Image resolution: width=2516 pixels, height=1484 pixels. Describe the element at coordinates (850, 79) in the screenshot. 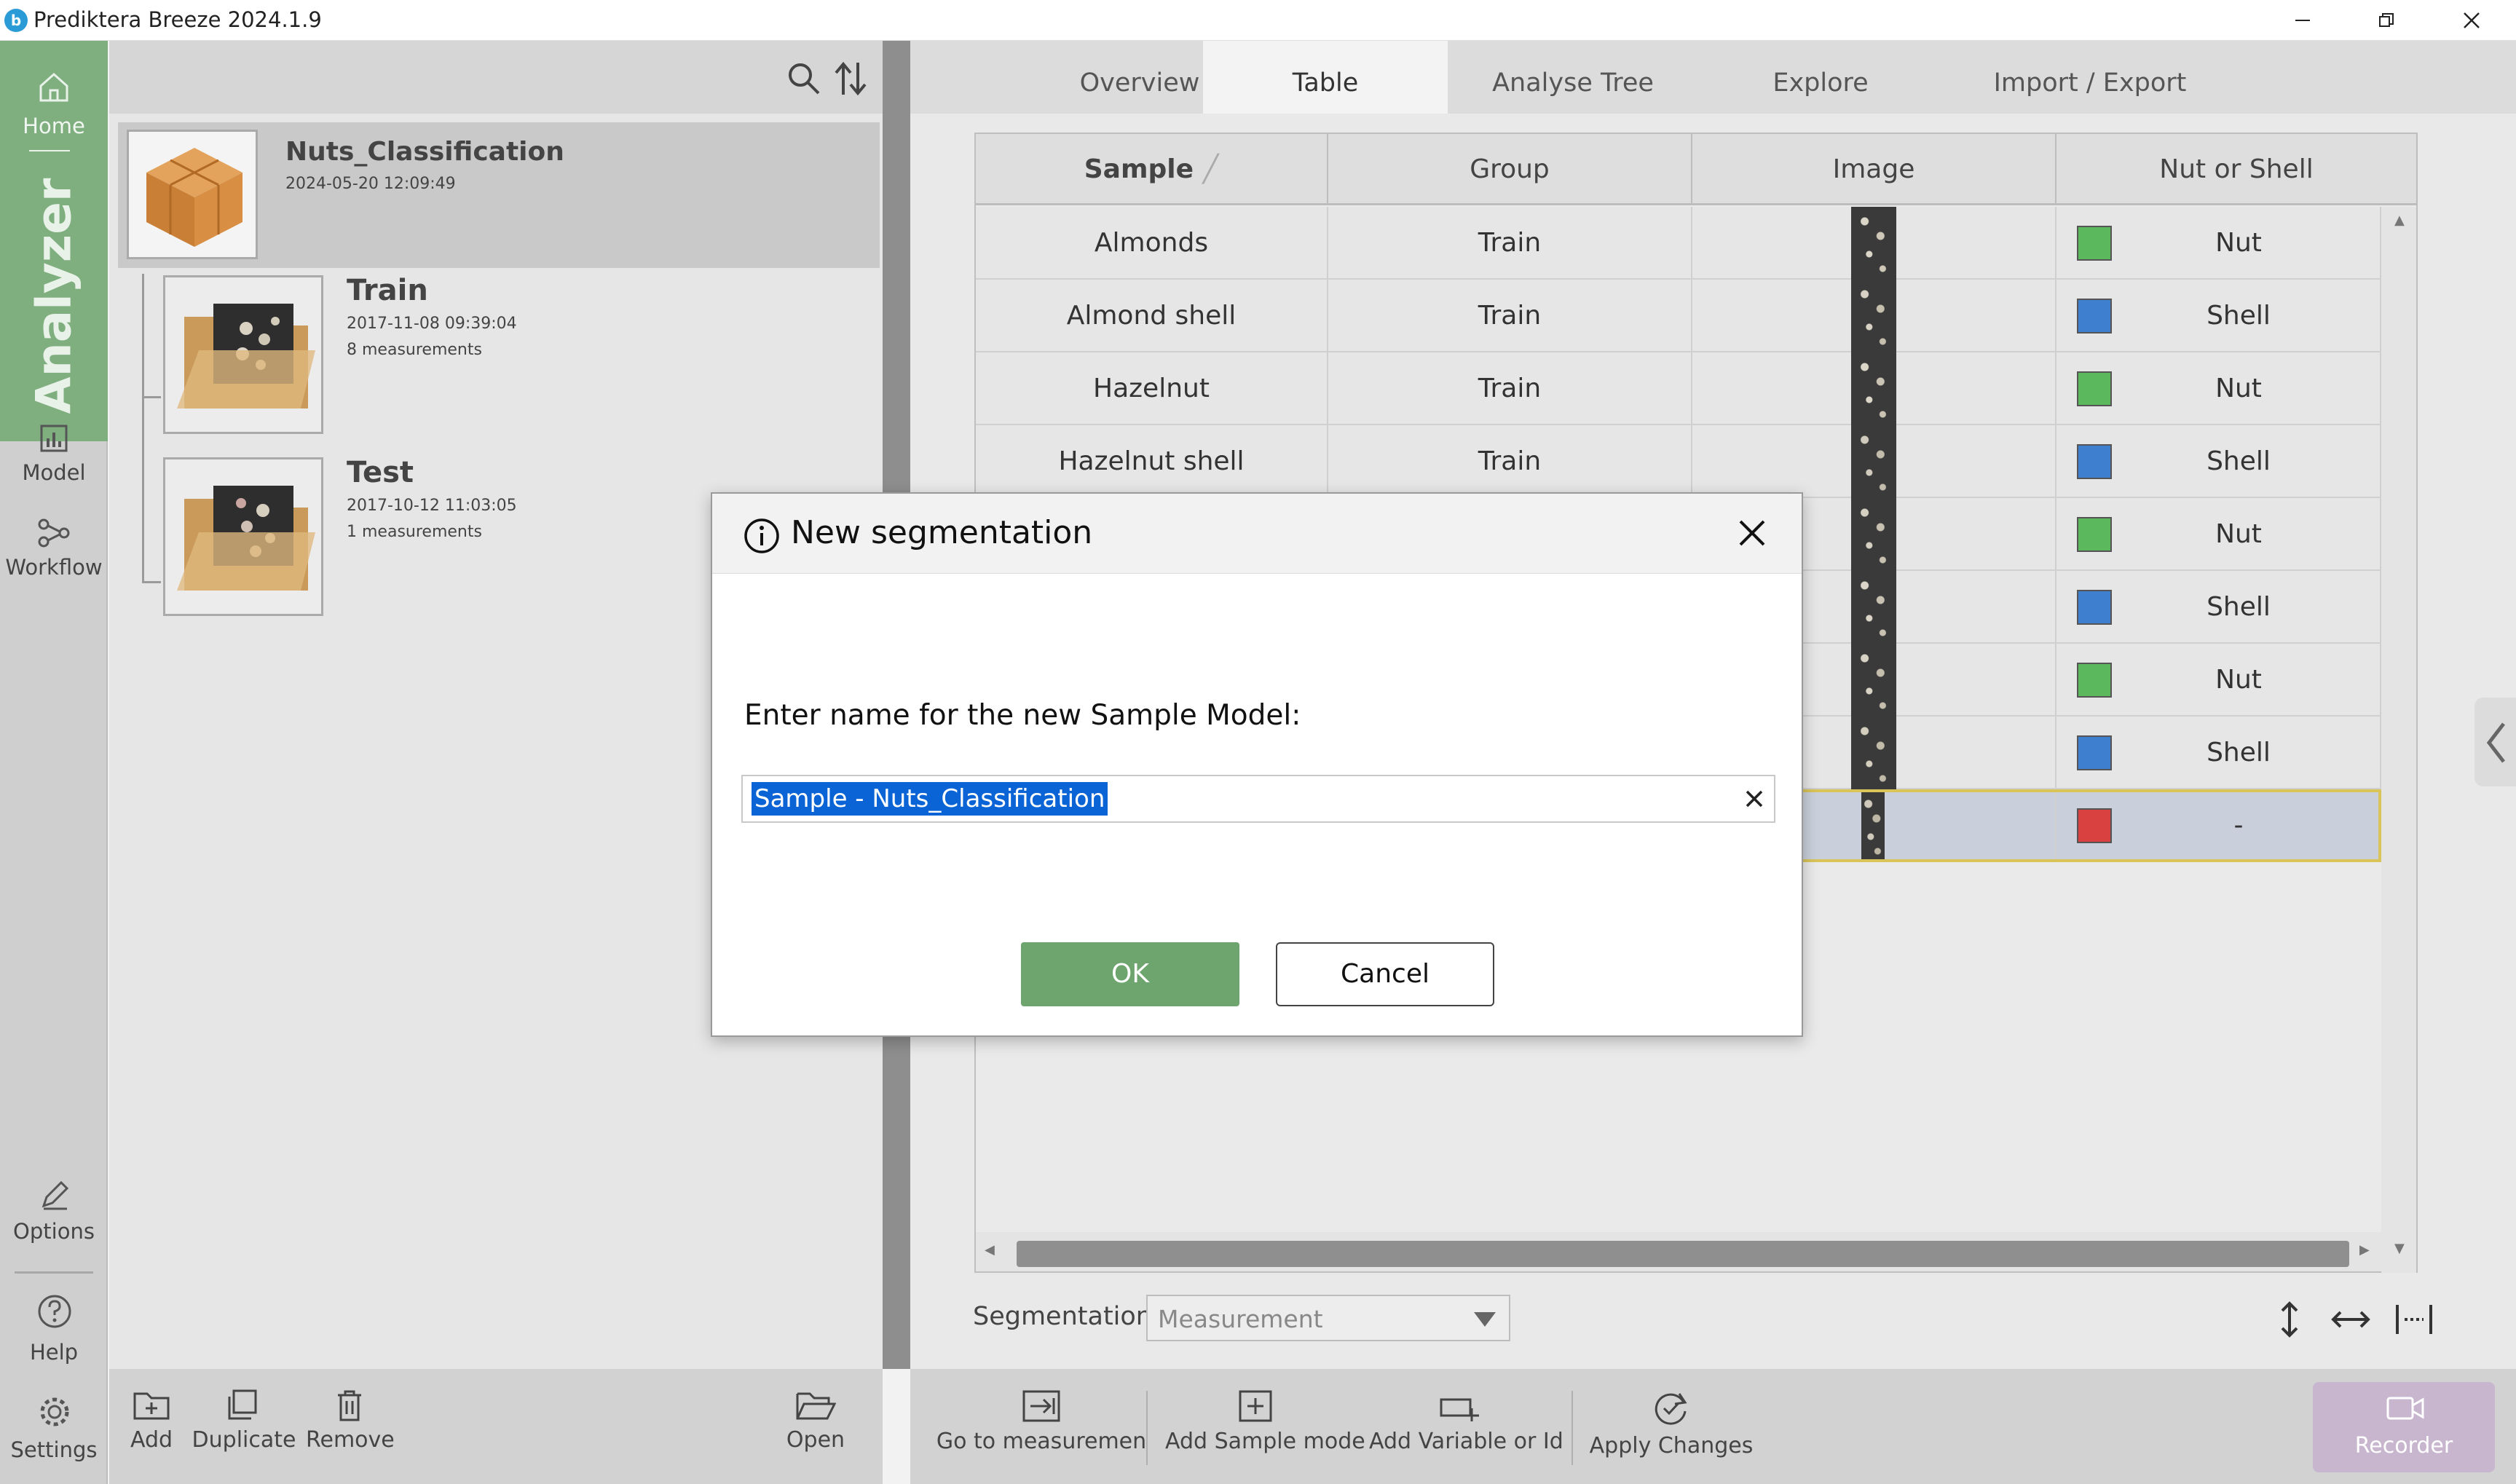

I see `sort-icon` at that location.